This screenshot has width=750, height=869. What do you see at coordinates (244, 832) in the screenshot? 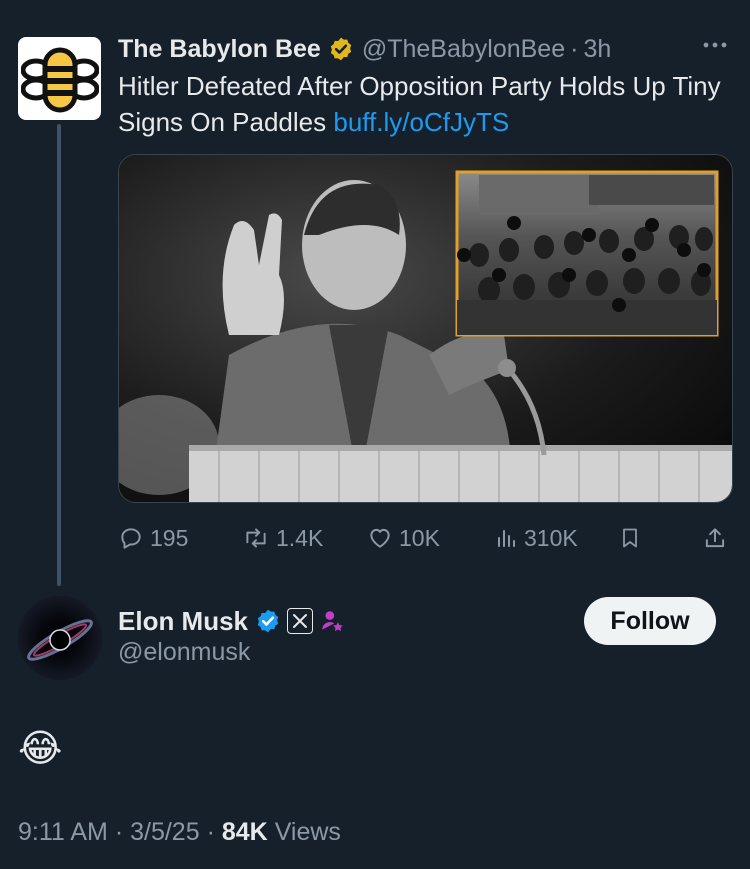
I see `reply-views-count: 84K` at bounding box center [244, 832].